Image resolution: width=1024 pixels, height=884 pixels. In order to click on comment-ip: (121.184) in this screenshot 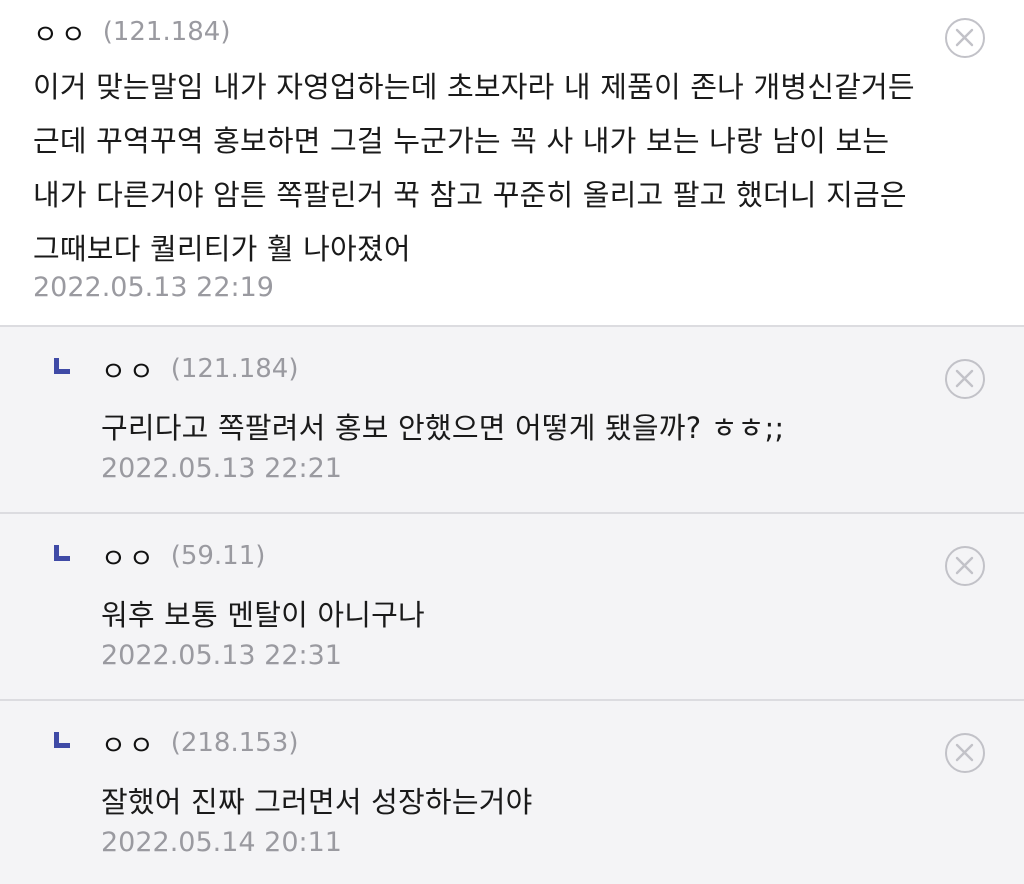, I will do `click(166, 32)`.